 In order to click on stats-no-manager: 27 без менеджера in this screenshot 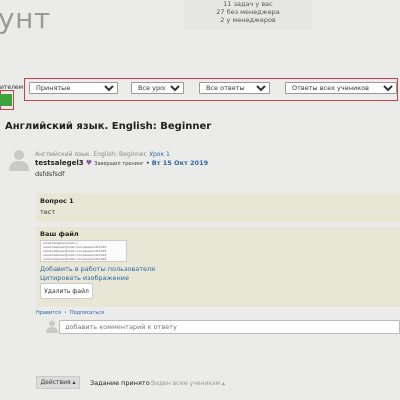, I will do `click(248, 12)`.